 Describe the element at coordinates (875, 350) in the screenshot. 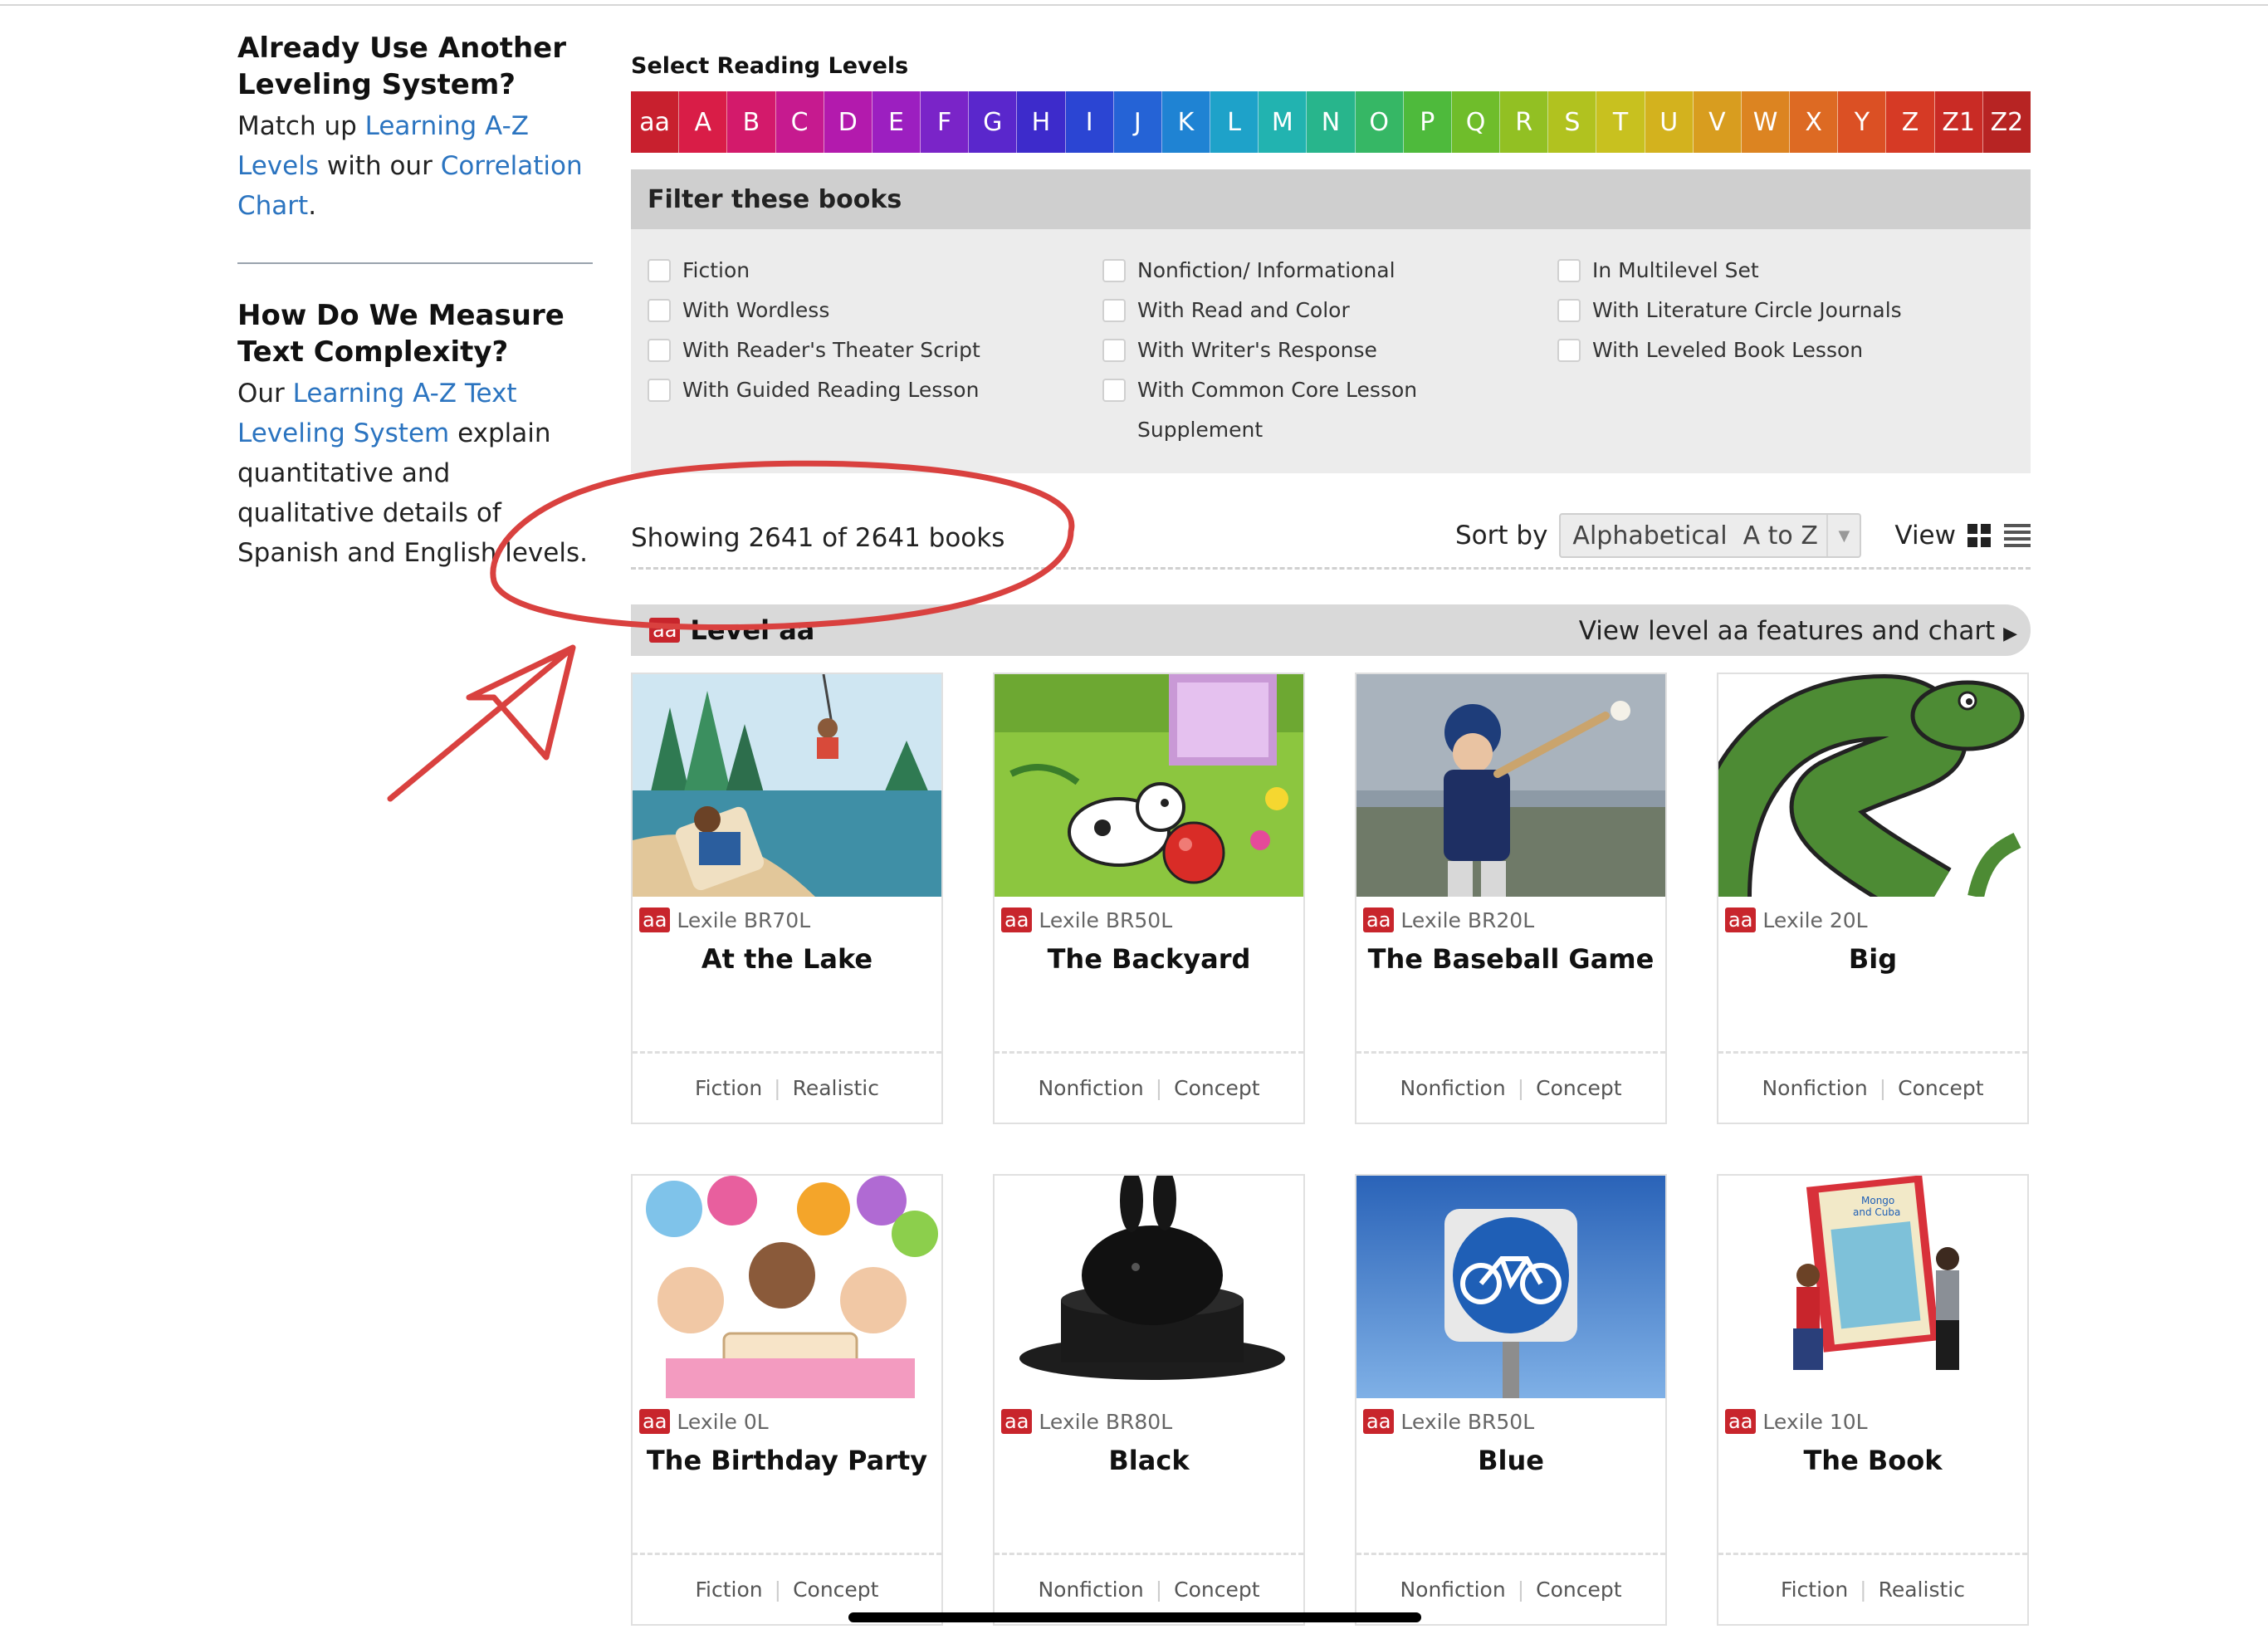

I see `filter-option: With Reader's Theater Script` at that location.